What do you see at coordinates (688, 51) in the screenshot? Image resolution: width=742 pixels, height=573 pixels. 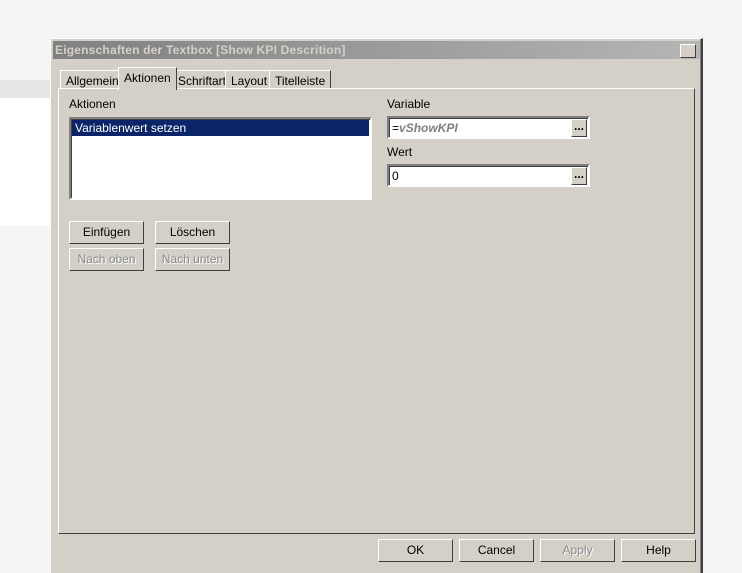 I see `close-icon: X` at bounding box center [688, 51].